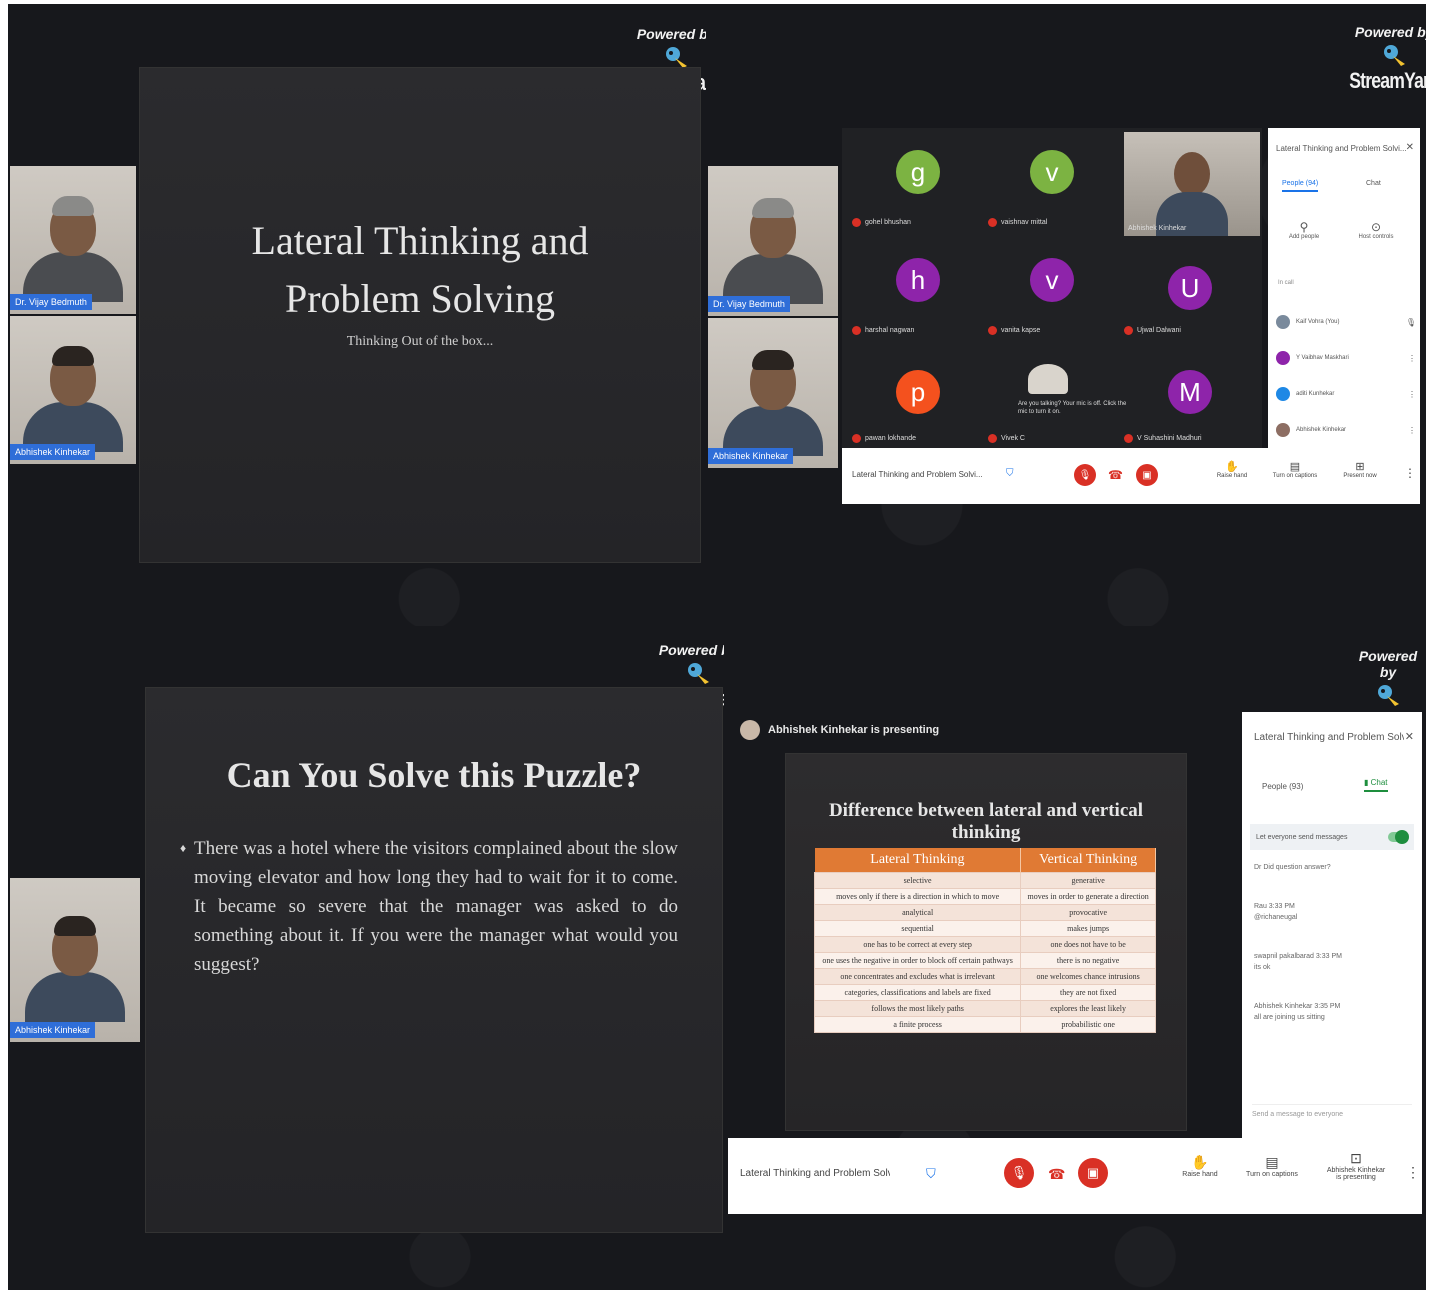  I want to click on send-message-input: Send a message to everyone, so click(1332, 1111).